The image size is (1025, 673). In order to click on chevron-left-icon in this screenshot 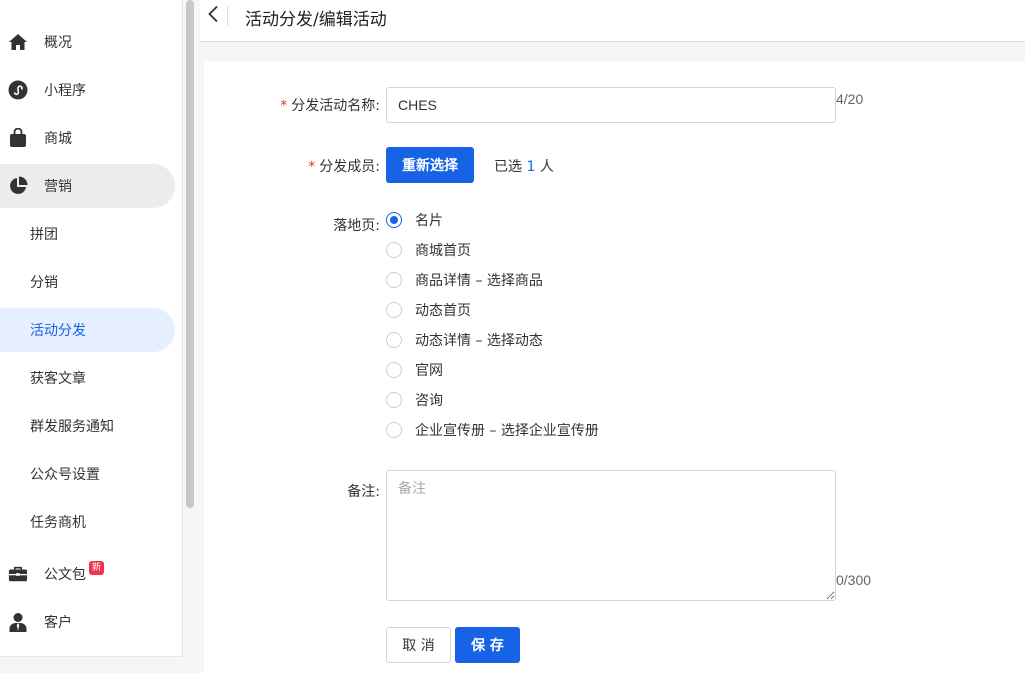, I will do `click(213, 16)`.